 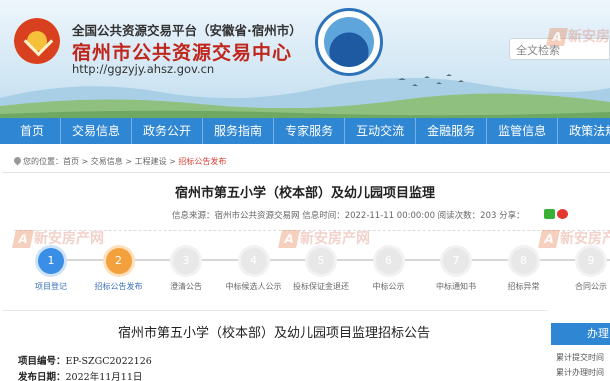 I want to click on nav-item-public-affairs: 政务公开, so click(x=168, y=131).